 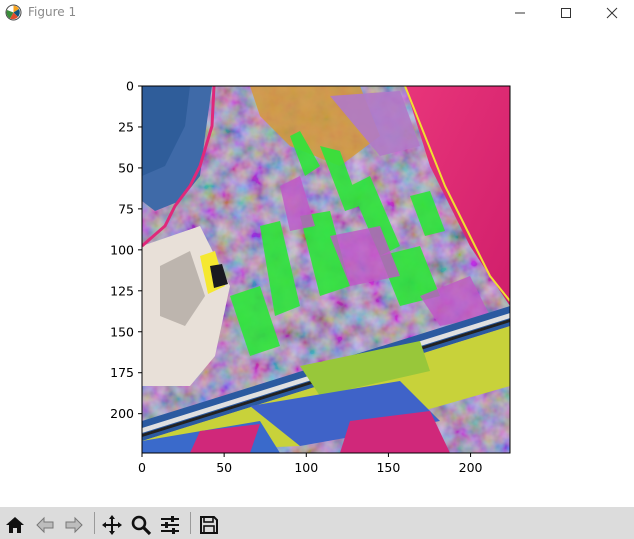 I want to click on x-tick-label: 100, so click(x=306, y=467).